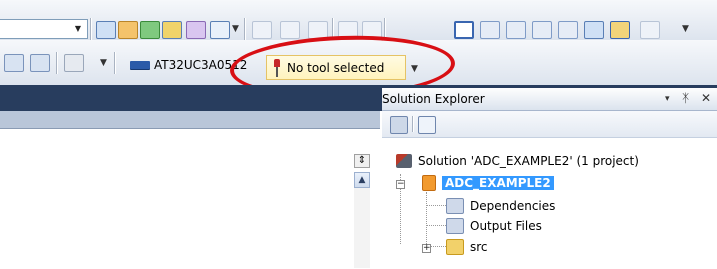  I want to click on bookmark-clear-icon, so click(594, 30).